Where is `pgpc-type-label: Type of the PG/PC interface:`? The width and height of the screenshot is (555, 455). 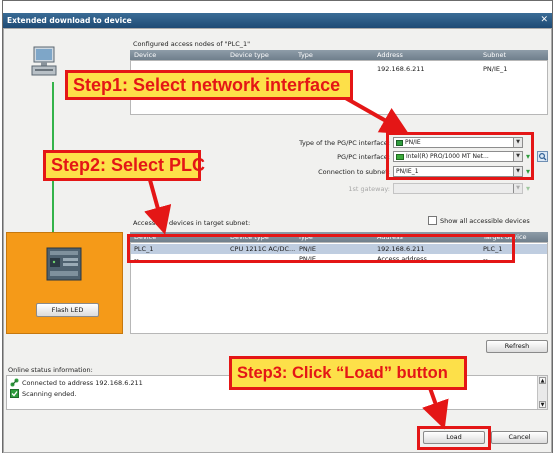
pgpc-type-label: Type of the PG/PC interface: is located at coordinates (344, 143).